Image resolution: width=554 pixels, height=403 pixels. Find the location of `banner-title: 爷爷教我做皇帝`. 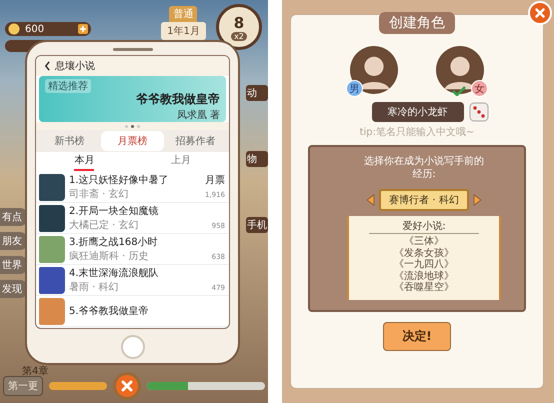

banner-title: 爷爷教我做皇帝 is located at coordinates (178, 99).